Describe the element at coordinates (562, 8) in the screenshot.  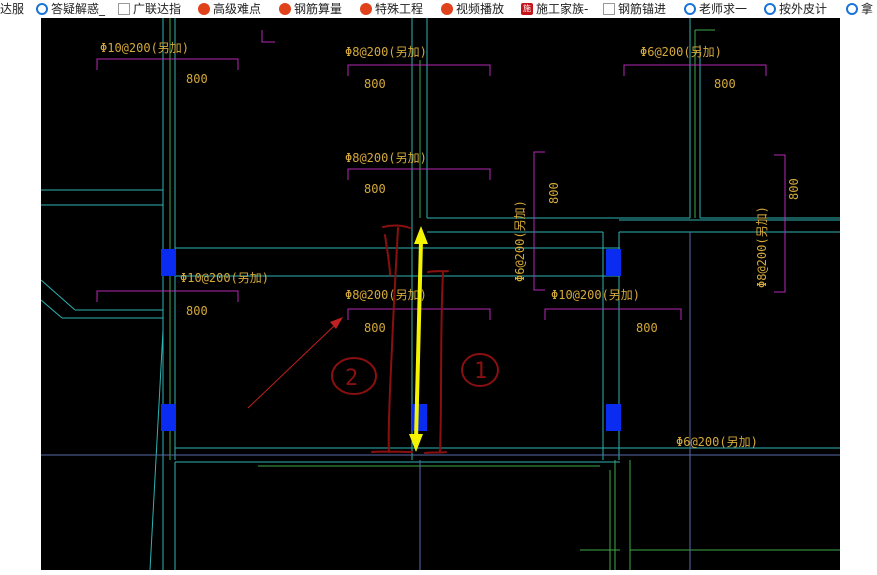
I see `bookmark-label: 施工家族-` at that location.